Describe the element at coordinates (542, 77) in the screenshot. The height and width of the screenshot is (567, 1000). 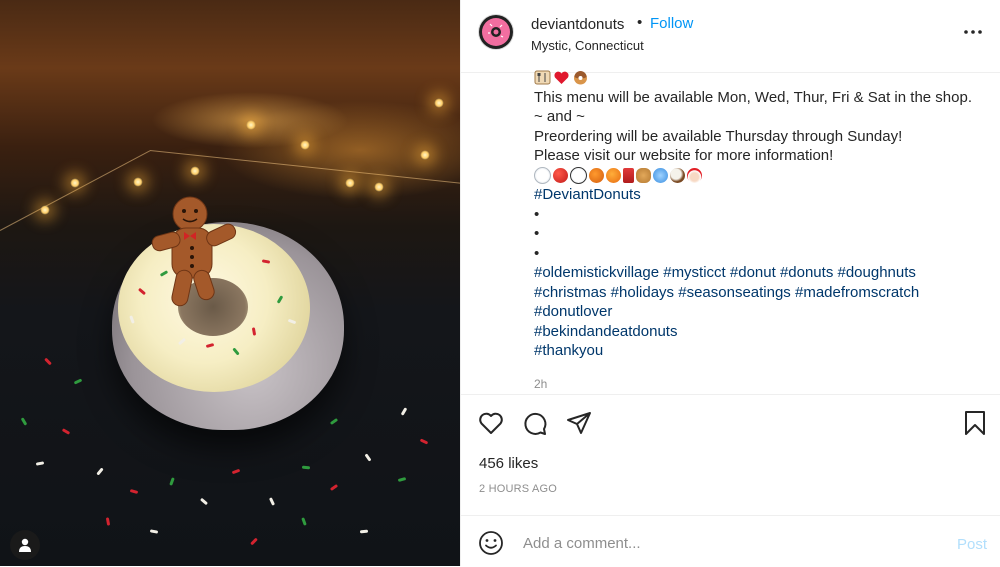
I see `cutlery-icon` at that location.